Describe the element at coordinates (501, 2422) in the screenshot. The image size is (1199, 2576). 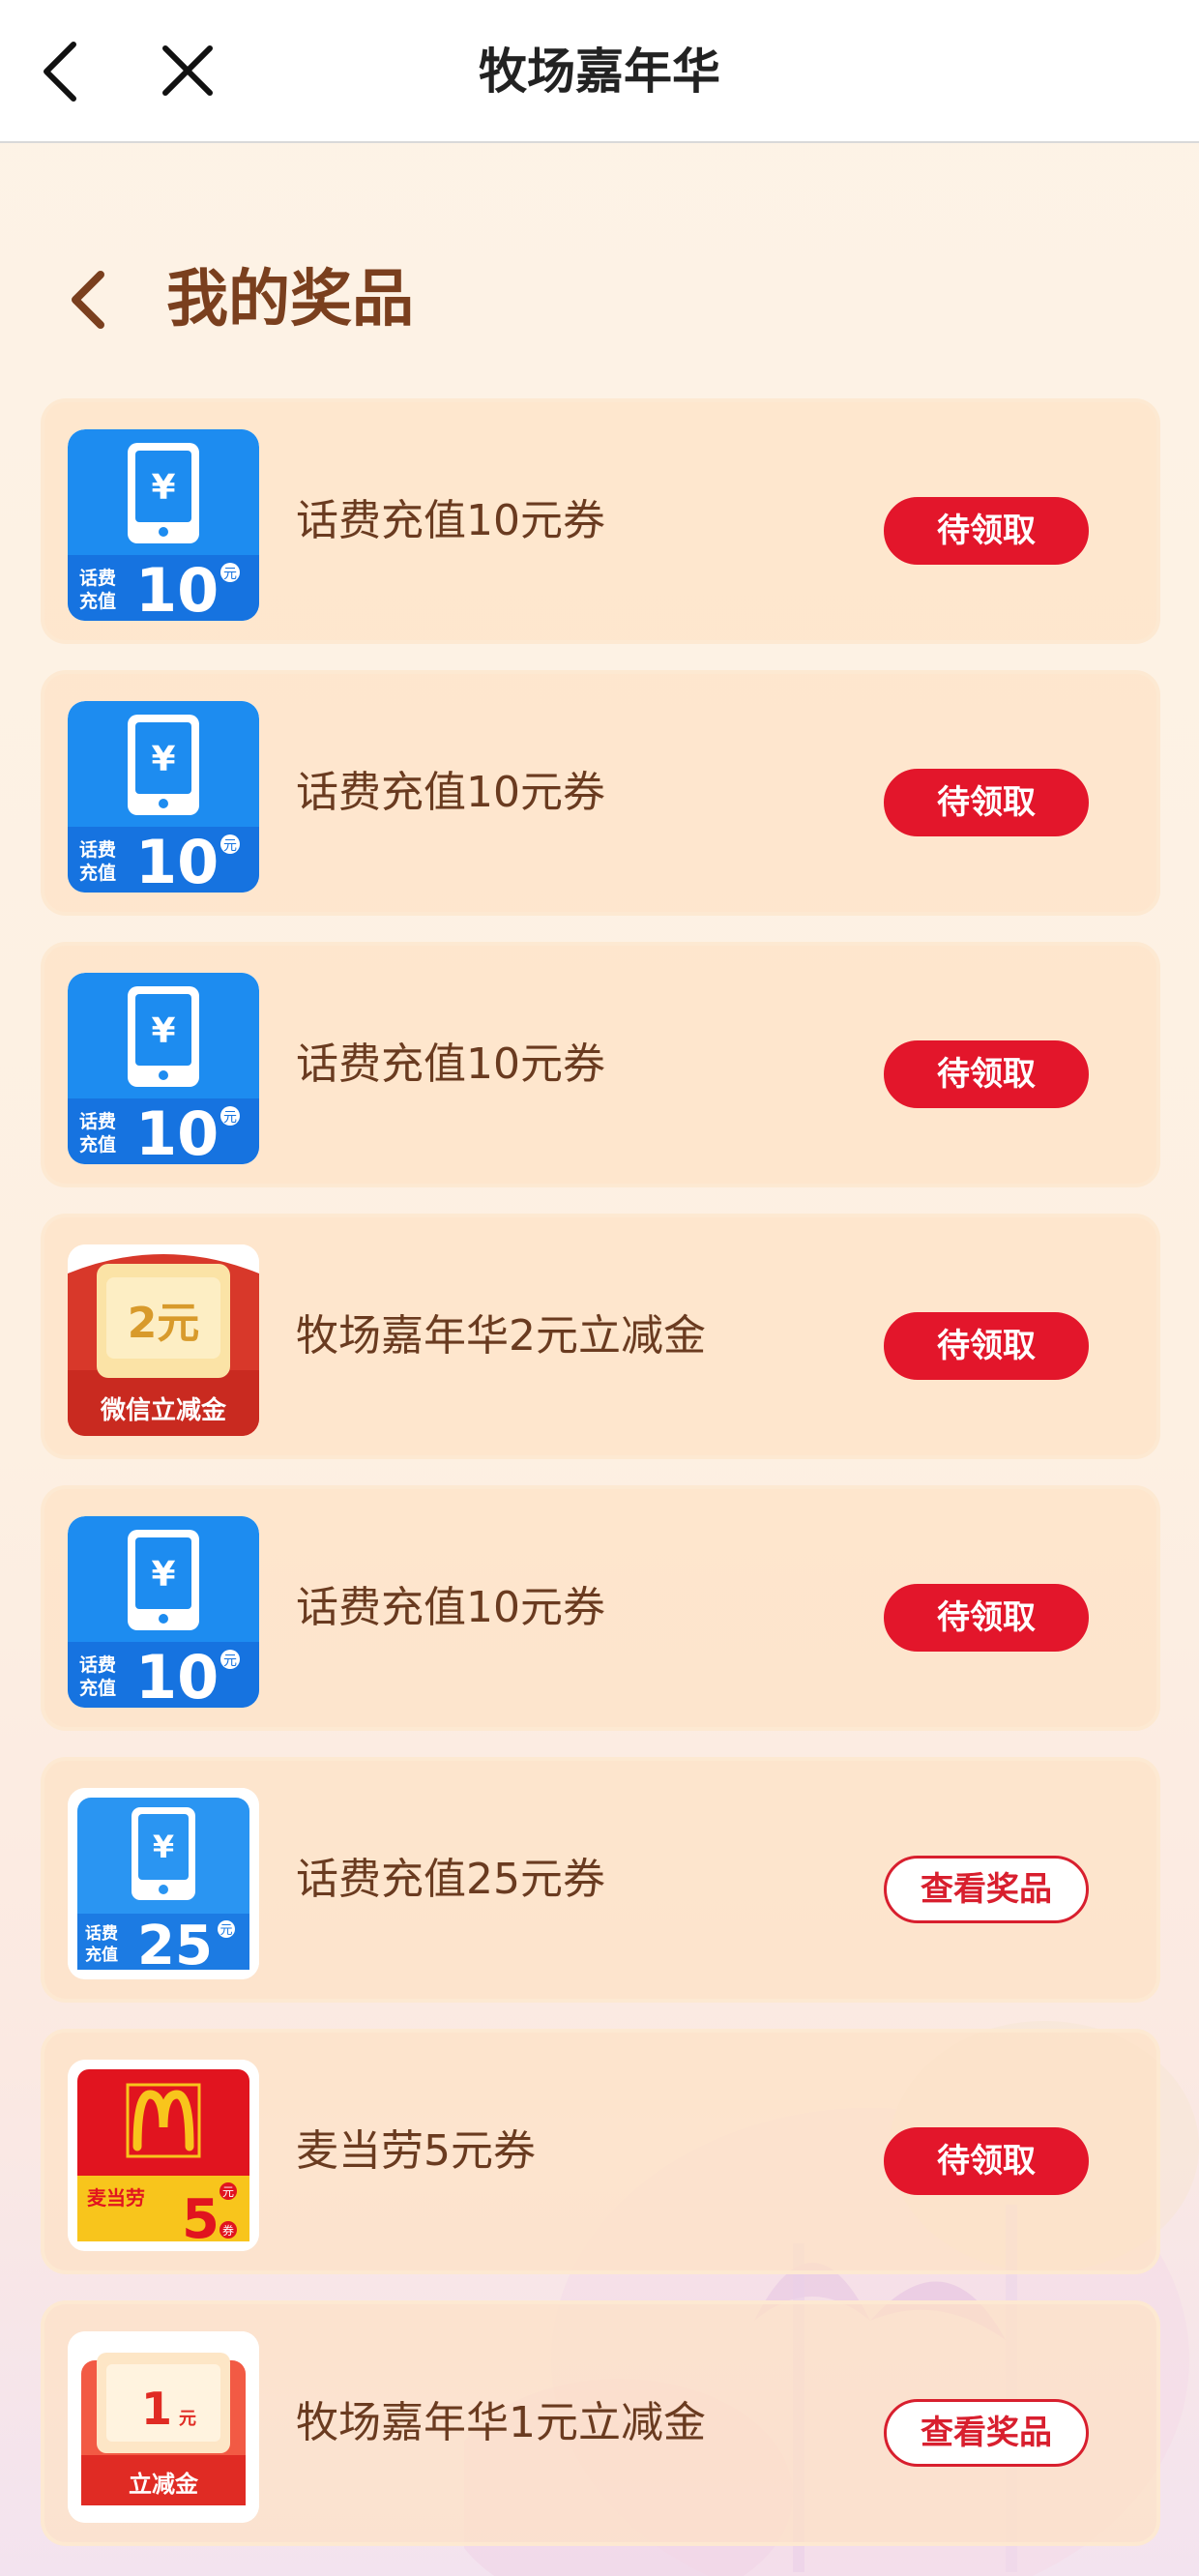
I see `prize-name: 牧场嘉年华1元立减金` at that location.